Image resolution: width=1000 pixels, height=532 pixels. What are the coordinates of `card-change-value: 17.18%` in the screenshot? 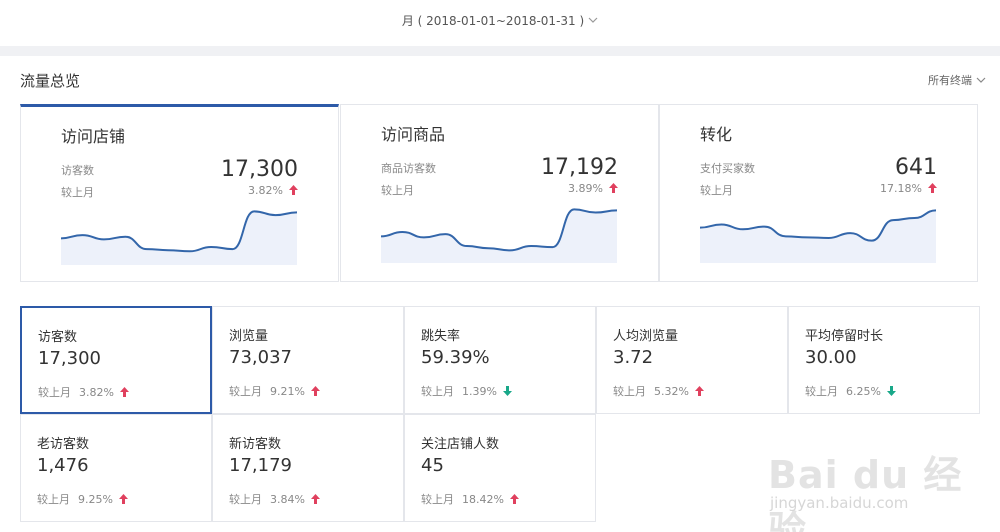 It's located at (901, 188).